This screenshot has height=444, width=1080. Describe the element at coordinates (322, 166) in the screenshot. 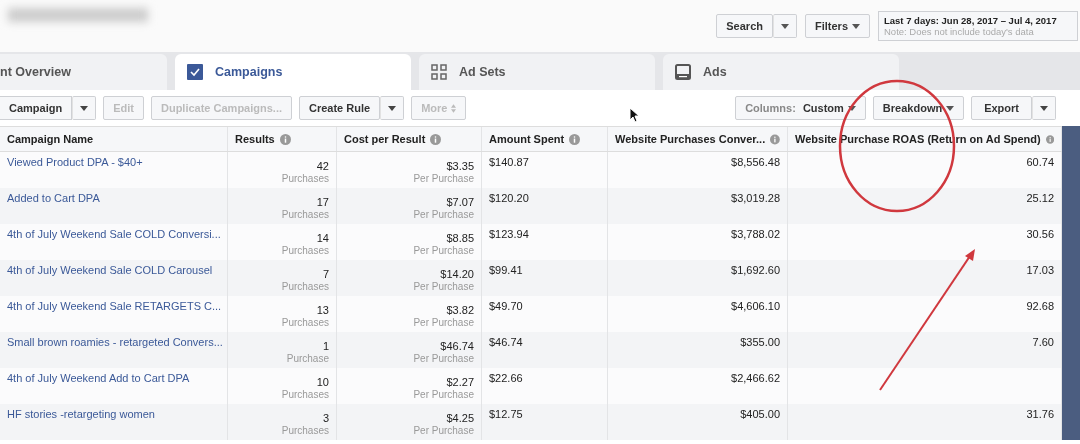

I see `results-value: 42` at that location.